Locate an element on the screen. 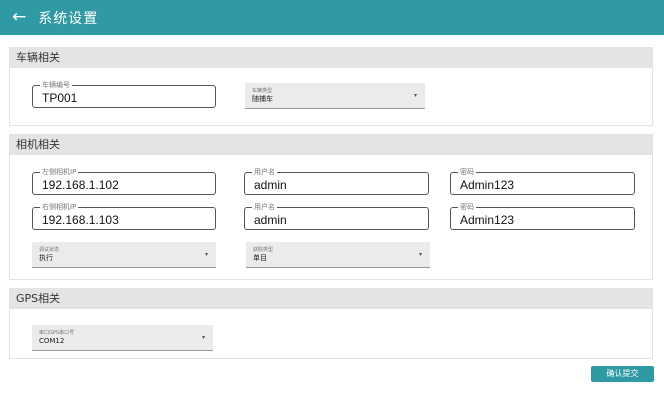 This screenshot has height=394, width=664. gps-port-select: 串口GPS串口号 COM12 ▾ is located at coordinates (122, 338).